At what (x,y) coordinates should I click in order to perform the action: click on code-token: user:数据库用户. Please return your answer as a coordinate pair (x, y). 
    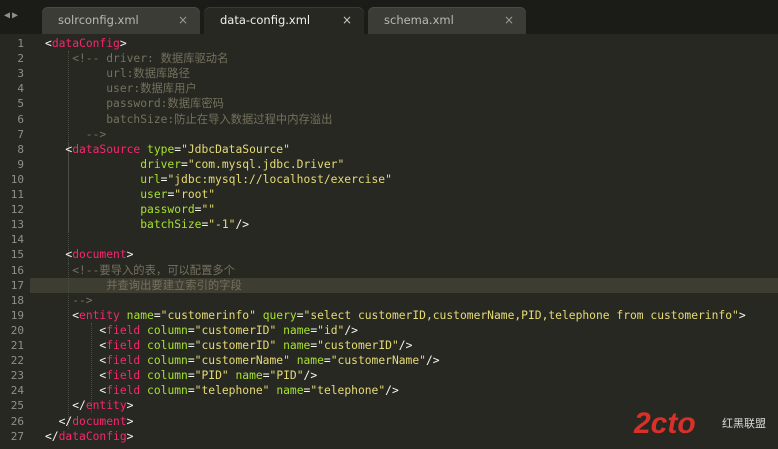
    Looking at the image, I should click on (121, 89).